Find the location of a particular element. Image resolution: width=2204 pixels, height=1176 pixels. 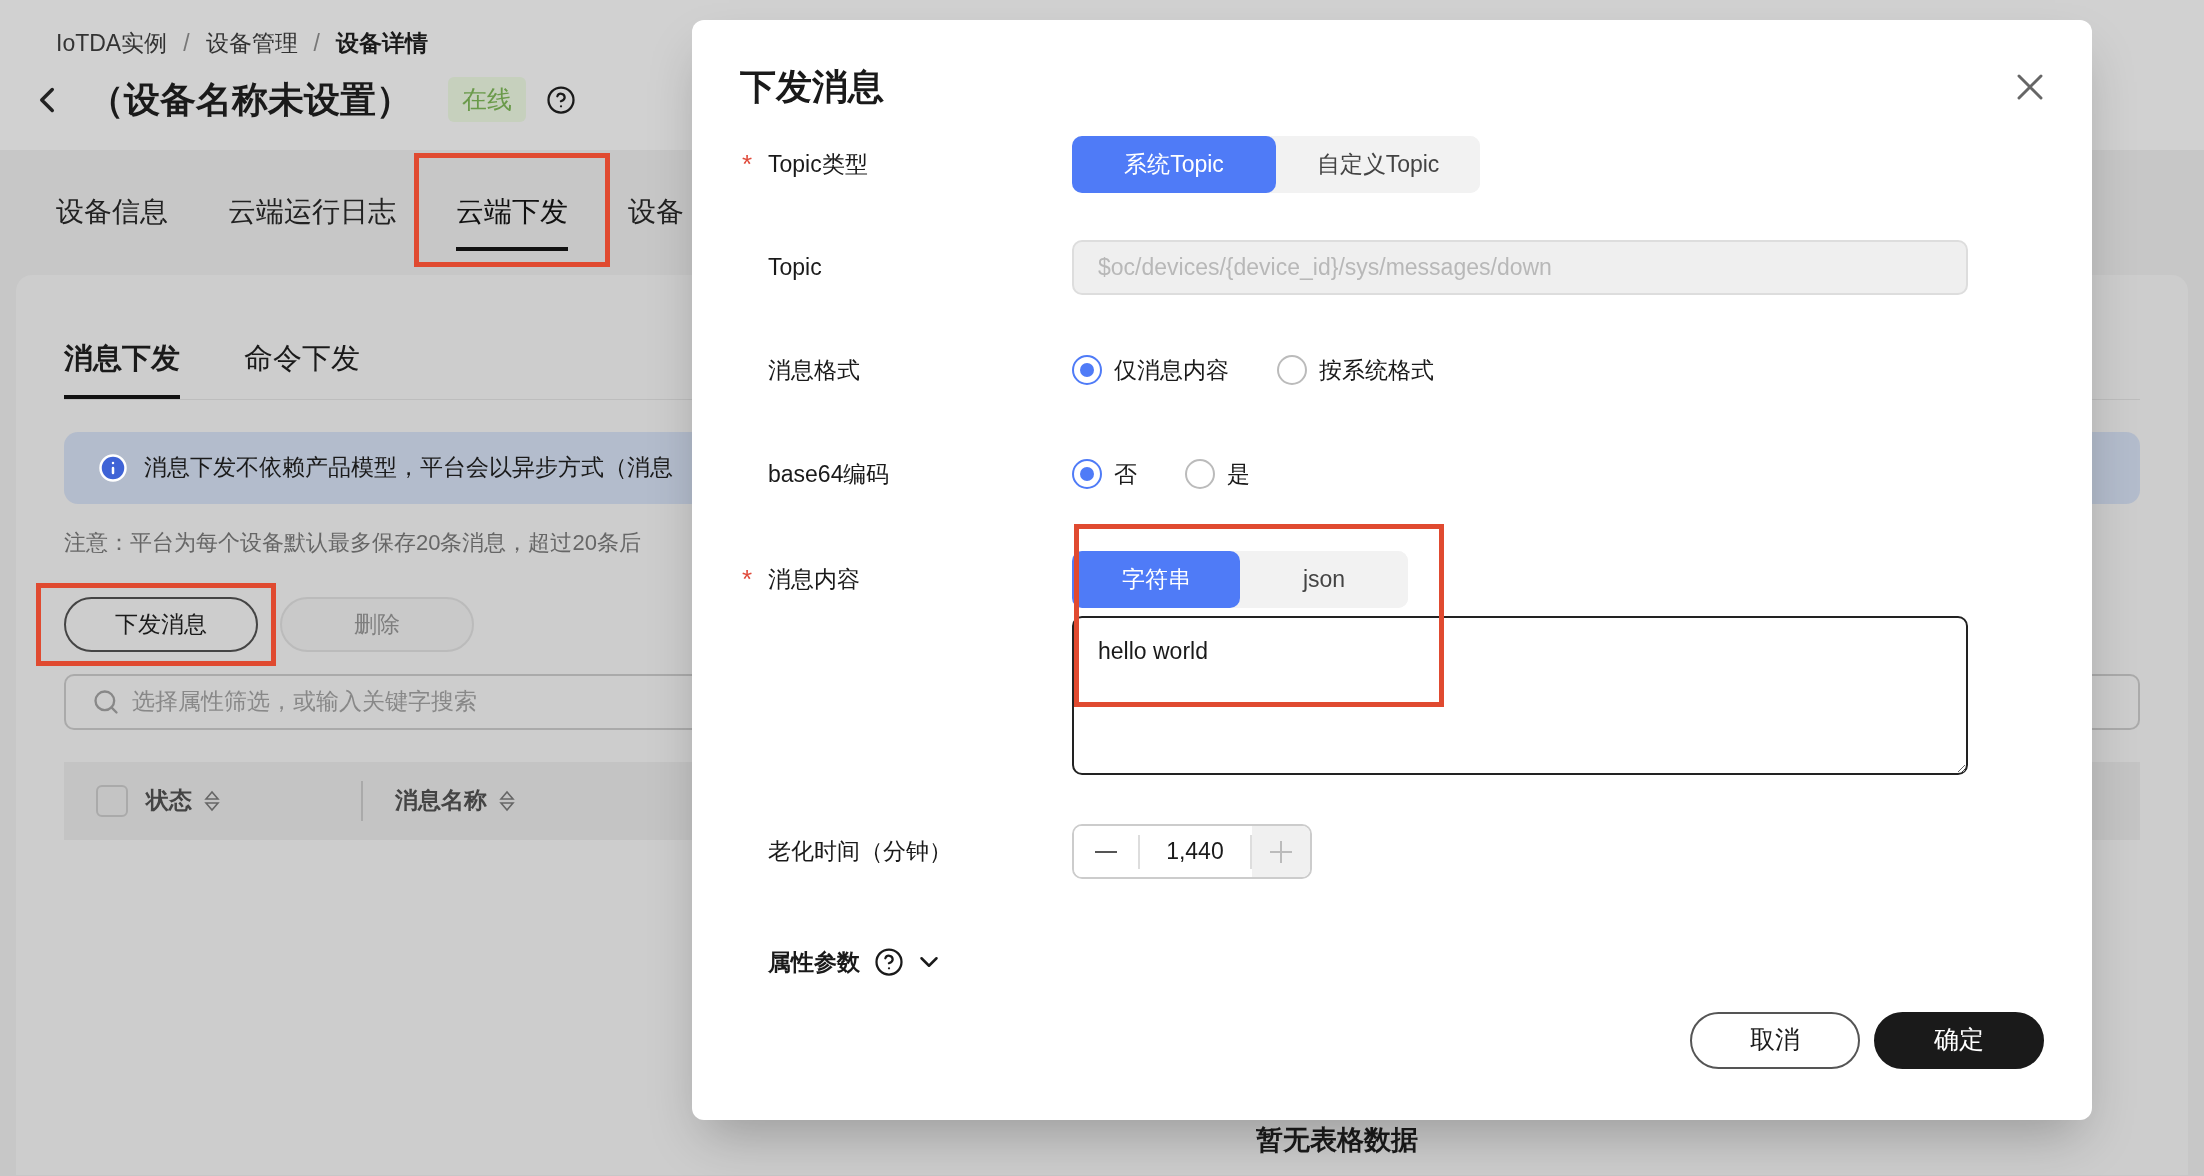

action-button: 下发消息 is located at coordinates (161, 624).